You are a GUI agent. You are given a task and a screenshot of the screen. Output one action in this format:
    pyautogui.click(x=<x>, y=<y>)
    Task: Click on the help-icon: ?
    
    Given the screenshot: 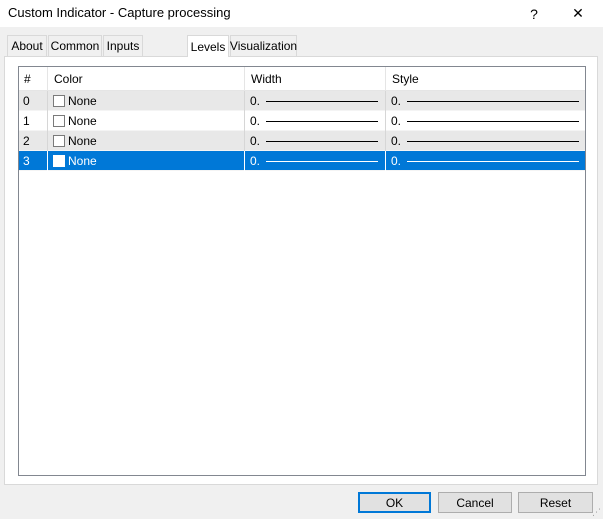 What is the action you would take?
    pyautogui.click(x=534, y=13)
    